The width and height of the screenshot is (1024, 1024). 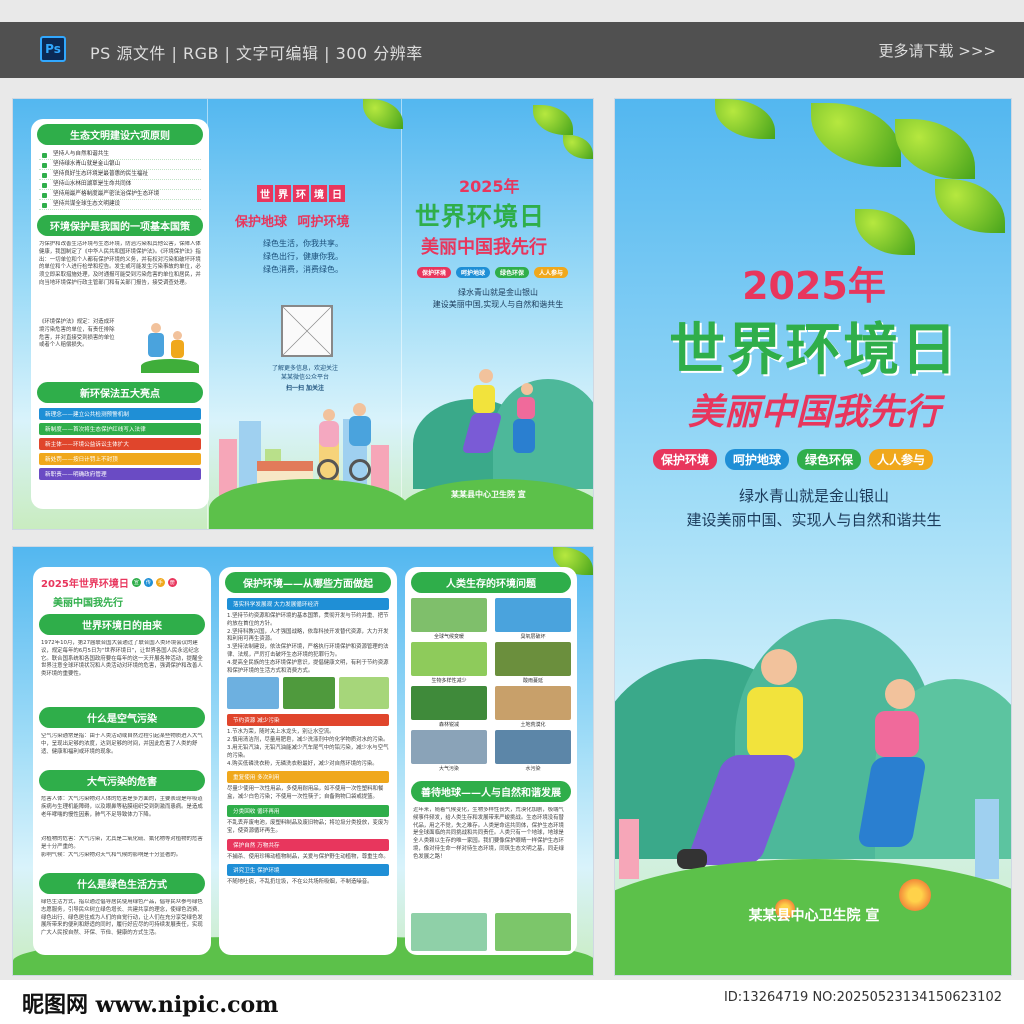 What do you see at coordinates (319, 193) in the screenshot?
I see `badge-char: 境` at bounding box center [319, 193].